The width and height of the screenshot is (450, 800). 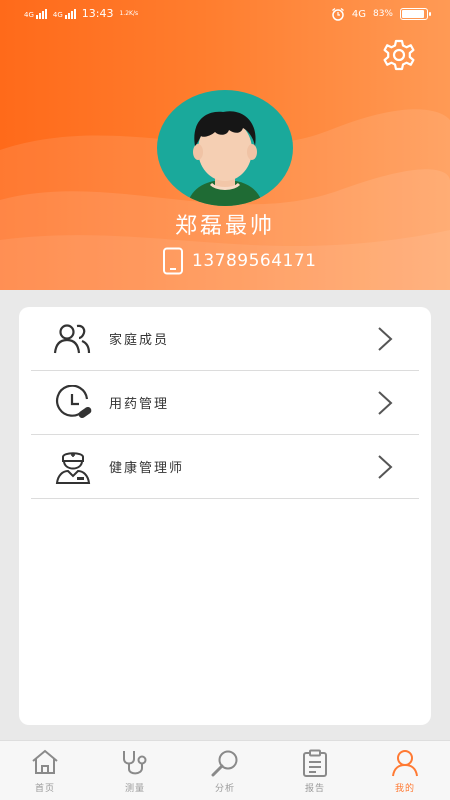 What do you see at coordinates (225, 158) in the screenshot?
I see `user-avatar-icon` at bounding box center [225, 158].